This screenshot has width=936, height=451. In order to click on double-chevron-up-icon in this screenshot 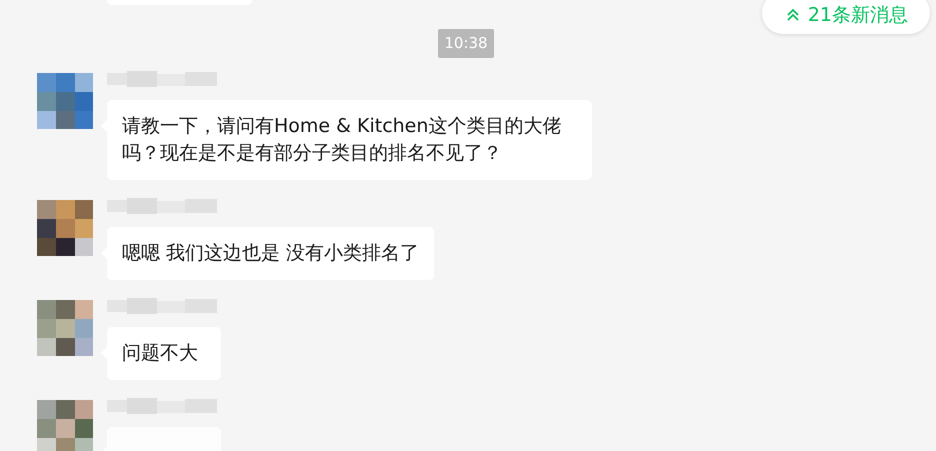, I will do `click(793, 15)`.